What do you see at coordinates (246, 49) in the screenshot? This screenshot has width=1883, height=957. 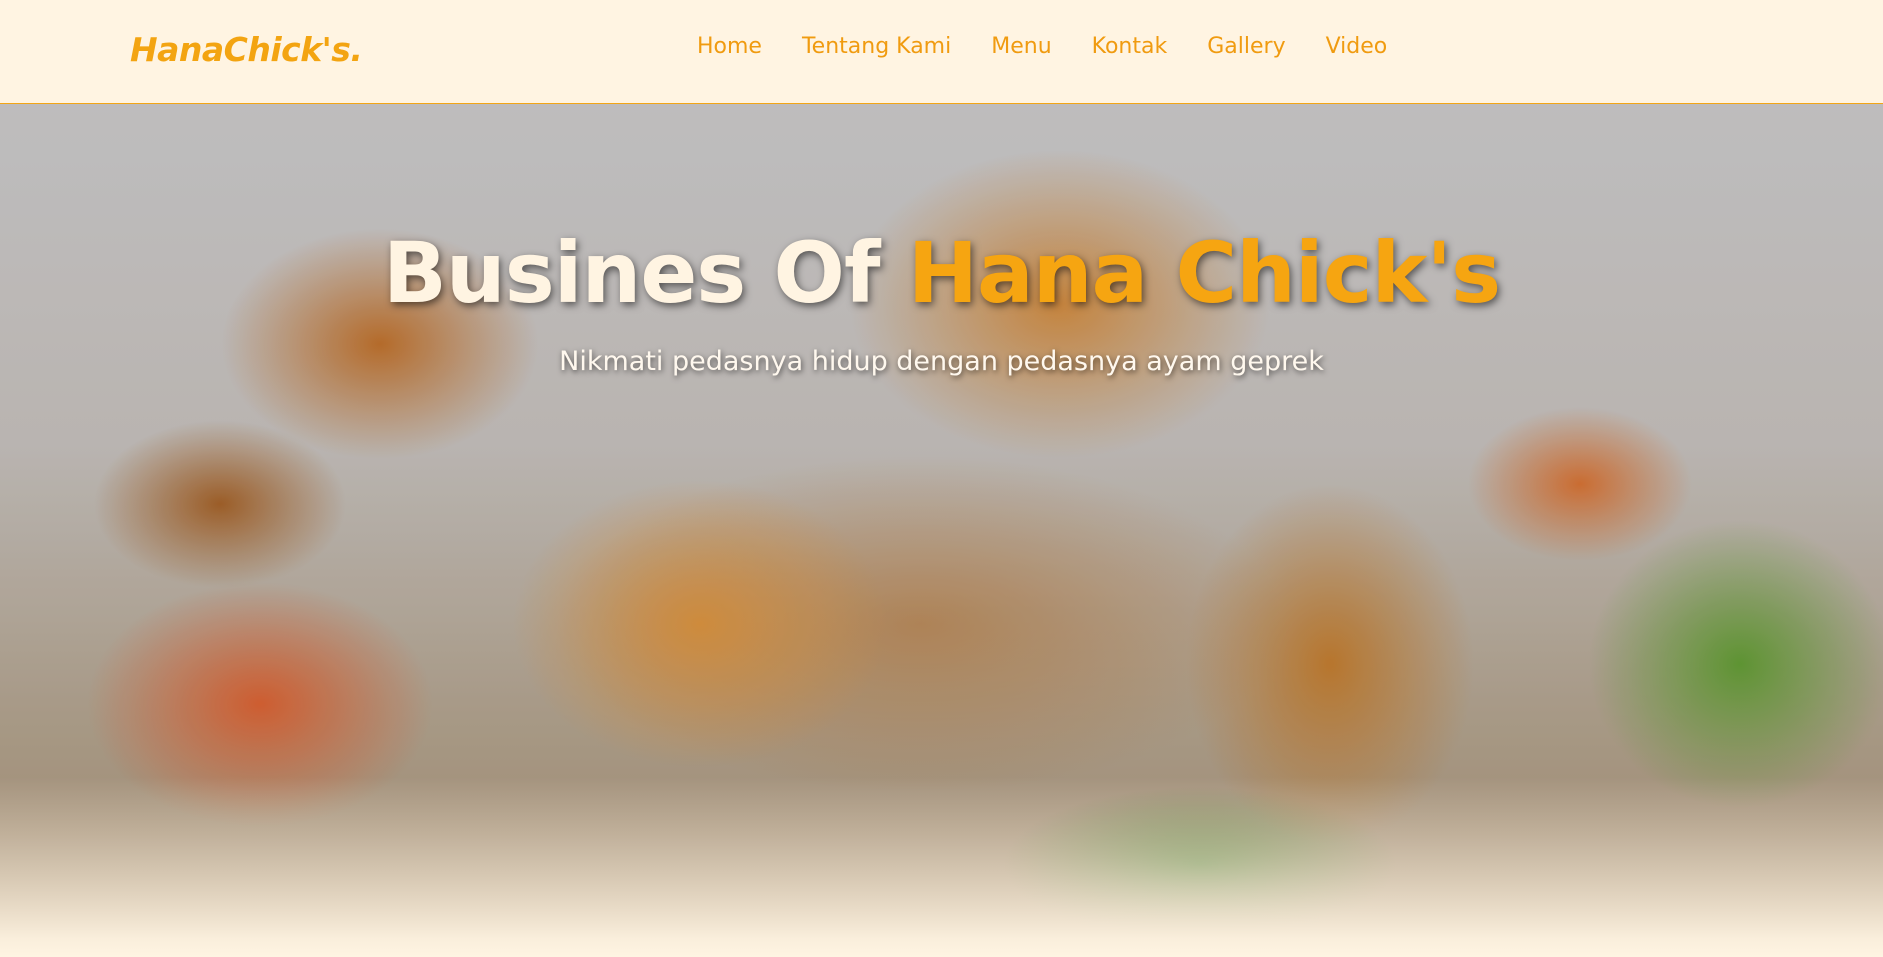 I see `brand-logo: HanaChick's.` at bounding box center [246, 49].